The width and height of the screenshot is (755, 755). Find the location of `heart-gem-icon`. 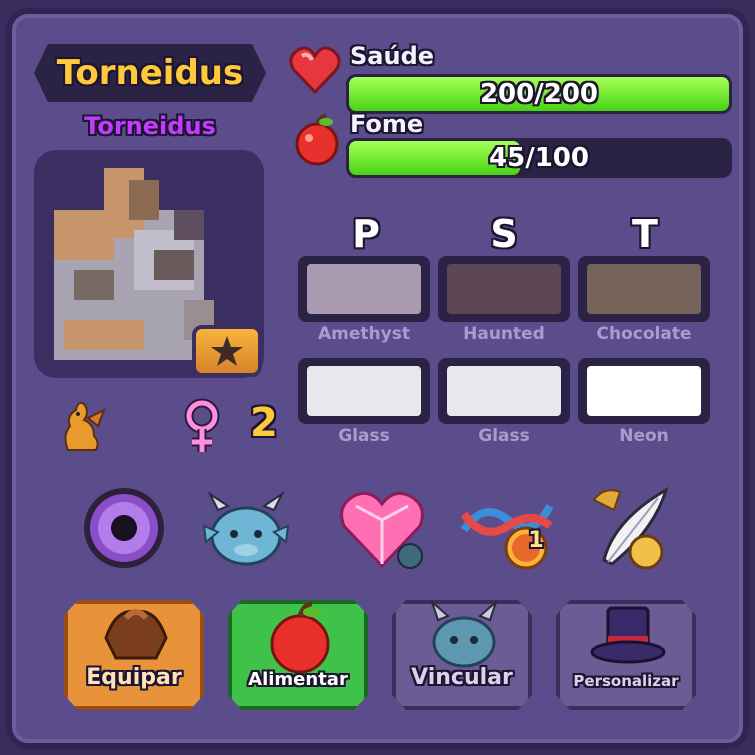

heart-gem-icon is located at coordinates (382, 528).